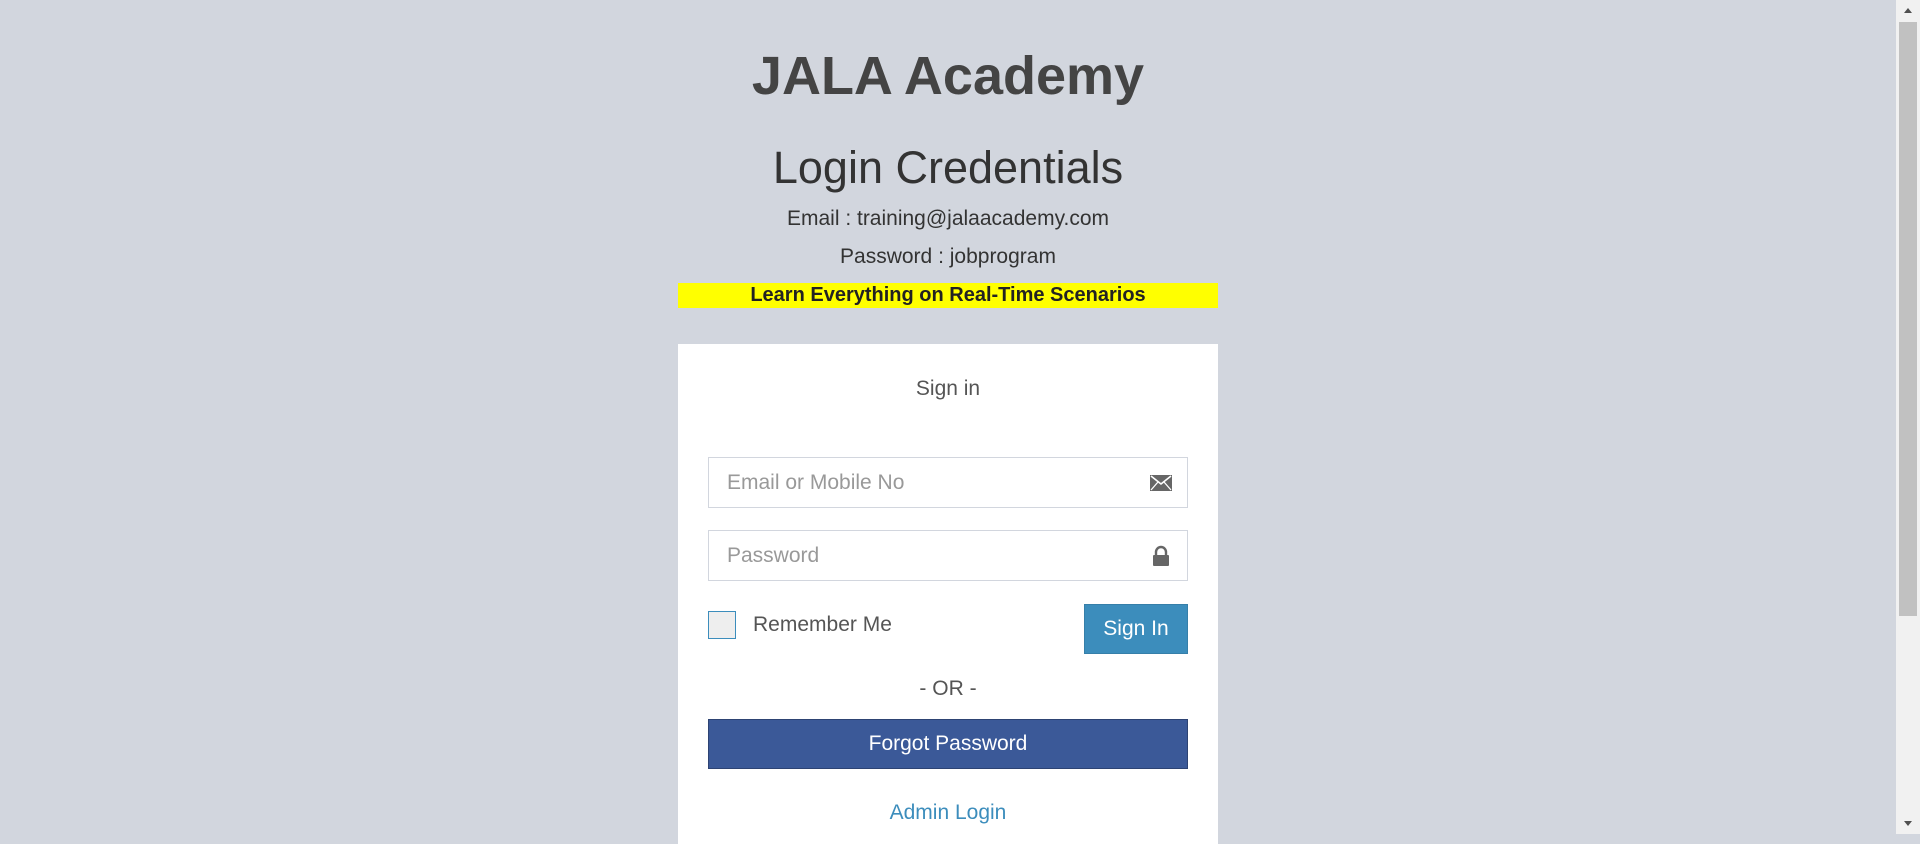  I want to click on scrollbar-thumb, so click(1908, 319).